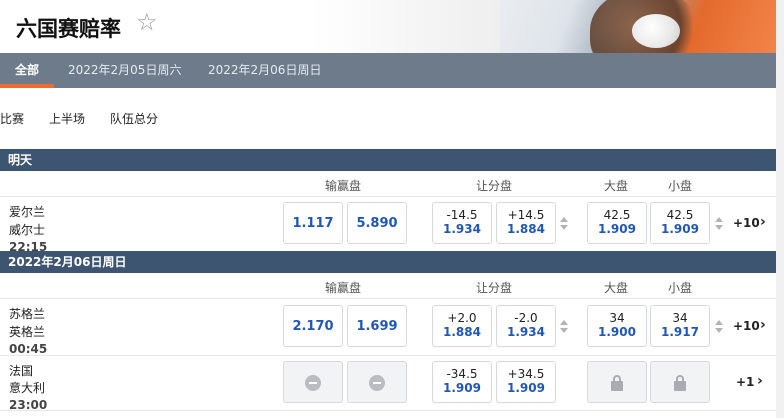 Image resolution: width=784 pixels, height=418 pixels. What do you see at coordinates (526, 318) in the screenshot?
I see `handicap-line: -2.0` at bounding box center [526, 318].